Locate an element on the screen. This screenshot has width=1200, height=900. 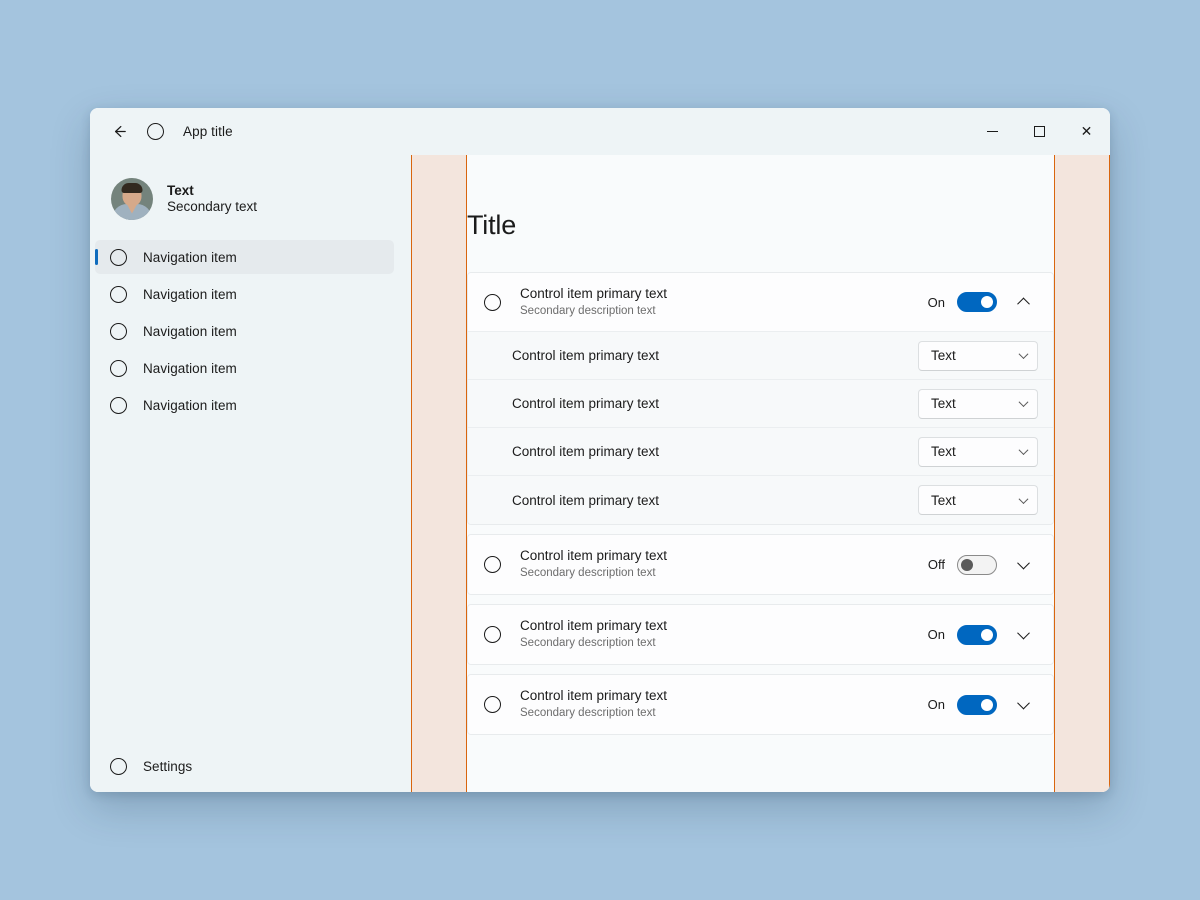
sidebar-item-settings: Settings is located at coordinates (244, 766).